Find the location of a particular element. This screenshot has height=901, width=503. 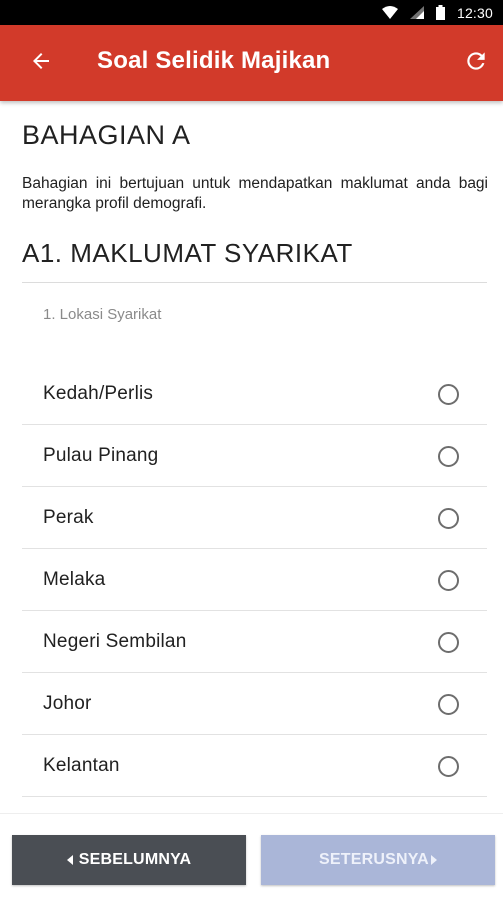

caret-right-icon is located at coordinates (433, 860).